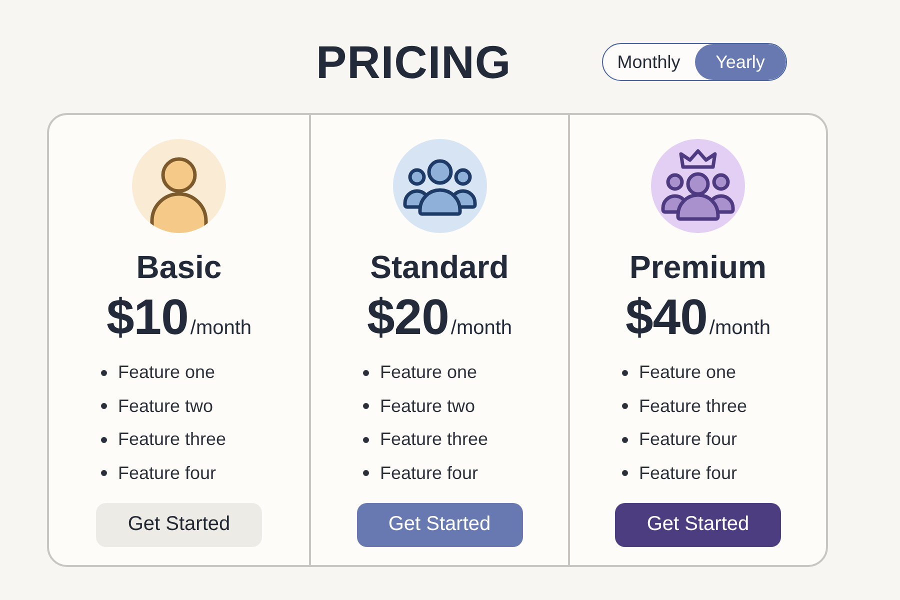 Image resolution: width=900 pixels, height=600 pixels. I want to click on person-icon, so click(179, 186).